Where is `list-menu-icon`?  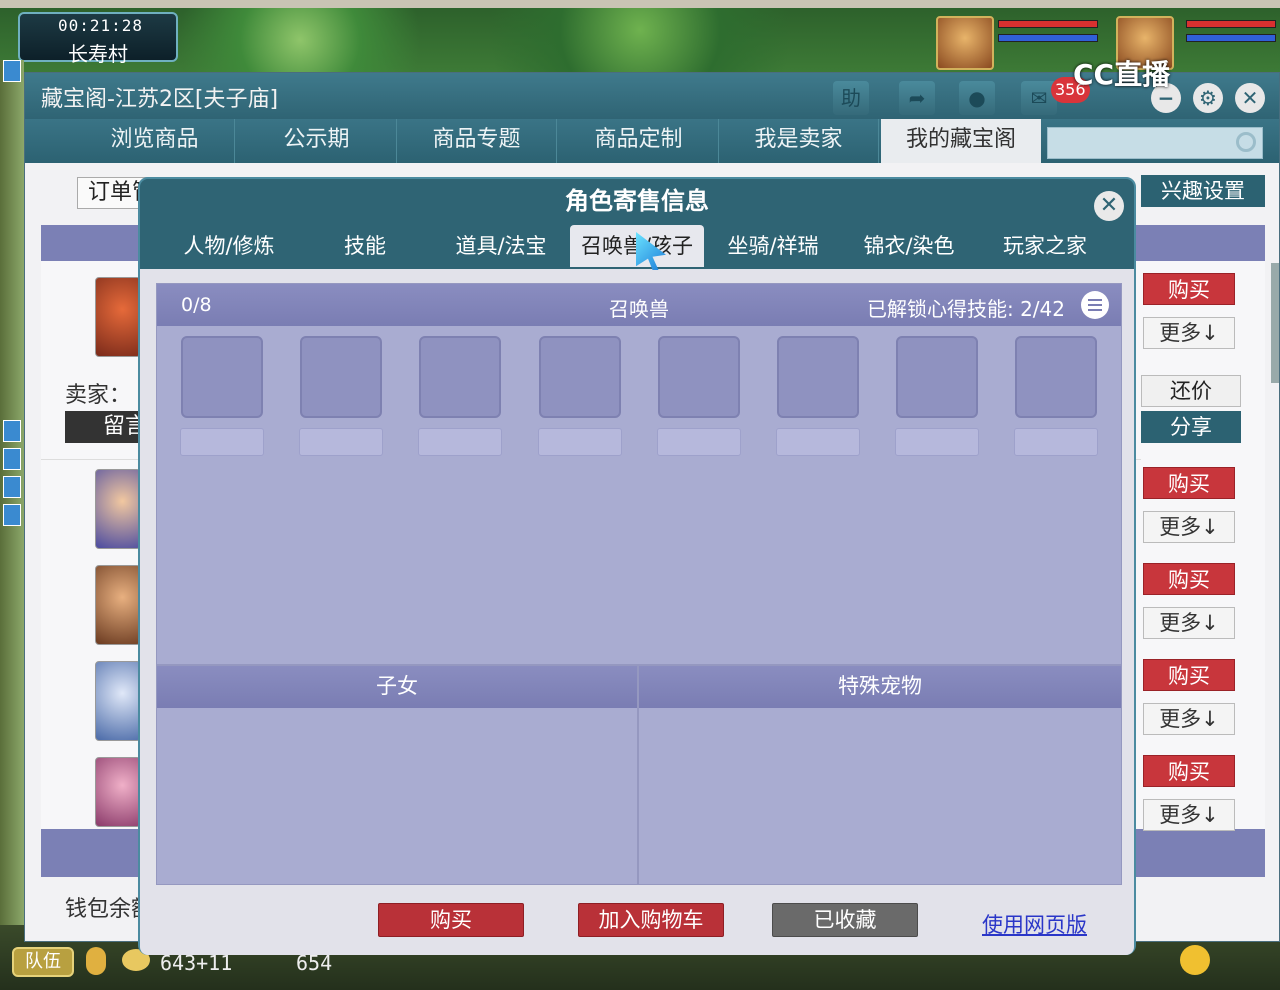 list-menu-icon is located at coordinates (1095, 305).